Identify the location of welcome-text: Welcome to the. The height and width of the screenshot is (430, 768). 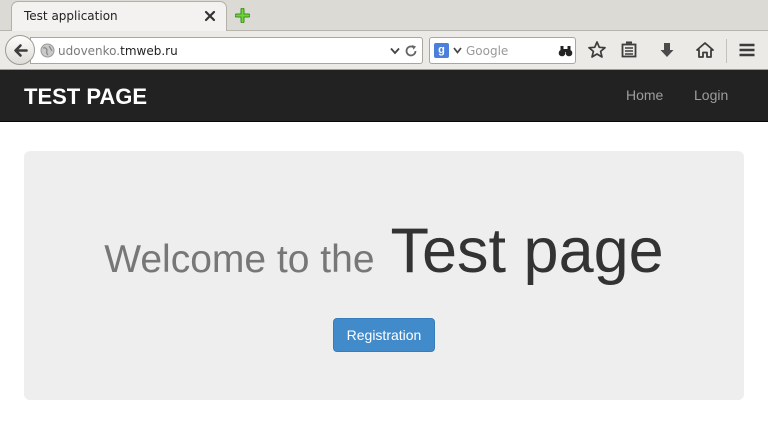
(239, 259).